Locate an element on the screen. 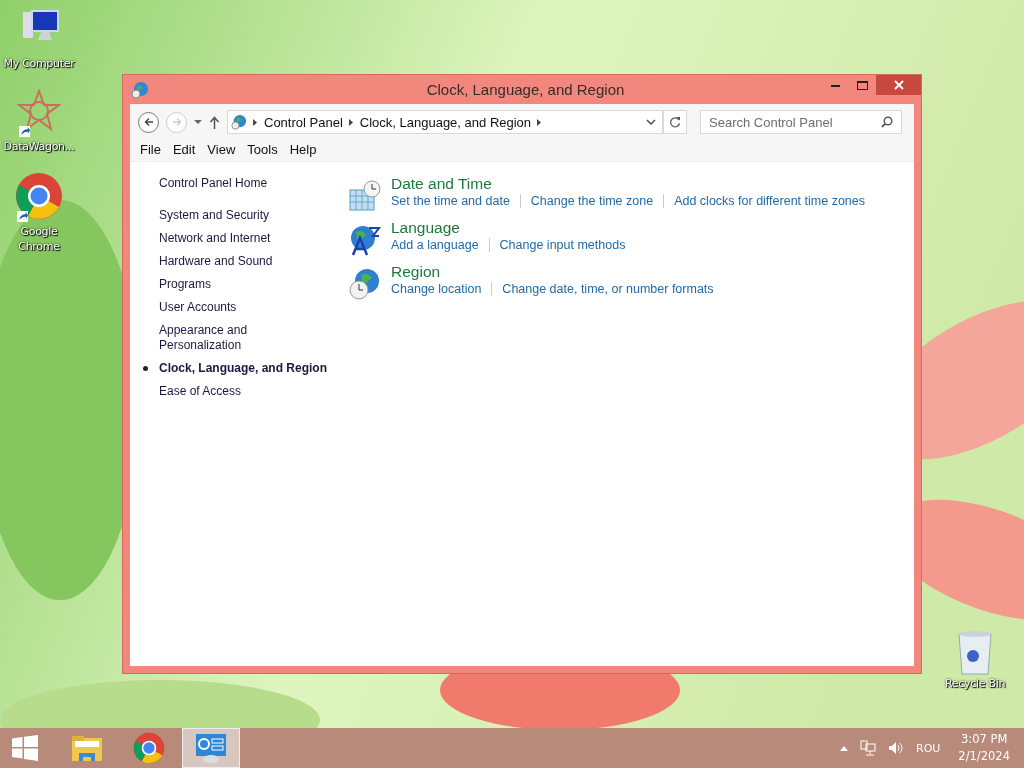  sidebar-item: Appearance and Personalization is located at coordinates (240, 338).